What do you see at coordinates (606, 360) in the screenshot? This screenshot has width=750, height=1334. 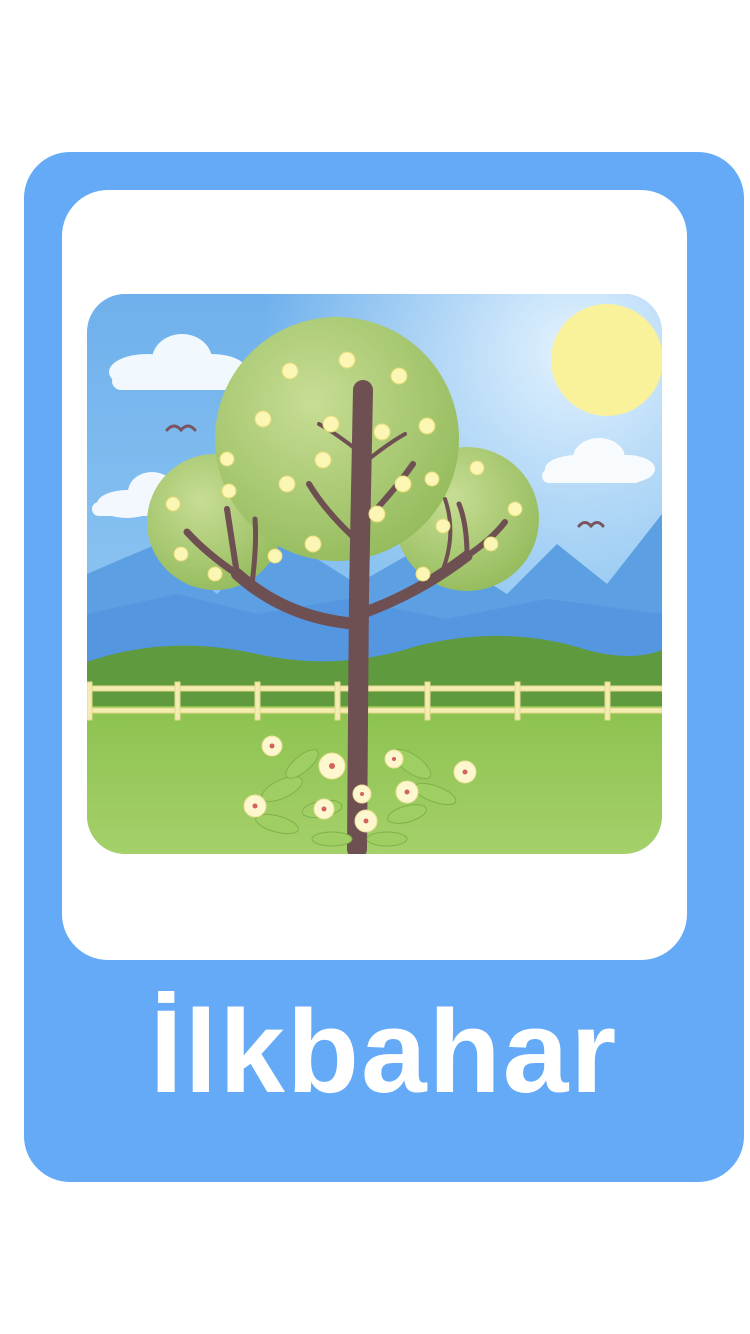 I see `sun-icon` at bounding box center [606, 360].